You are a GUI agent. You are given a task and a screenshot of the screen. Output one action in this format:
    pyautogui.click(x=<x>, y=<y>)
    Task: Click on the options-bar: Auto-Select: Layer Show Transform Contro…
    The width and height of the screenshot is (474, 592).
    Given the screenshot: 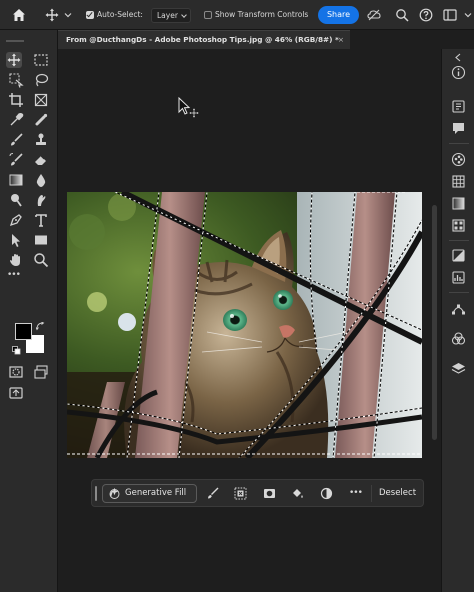 What is the action you would take?
    pyautogui.click(x=237, y=15)
    